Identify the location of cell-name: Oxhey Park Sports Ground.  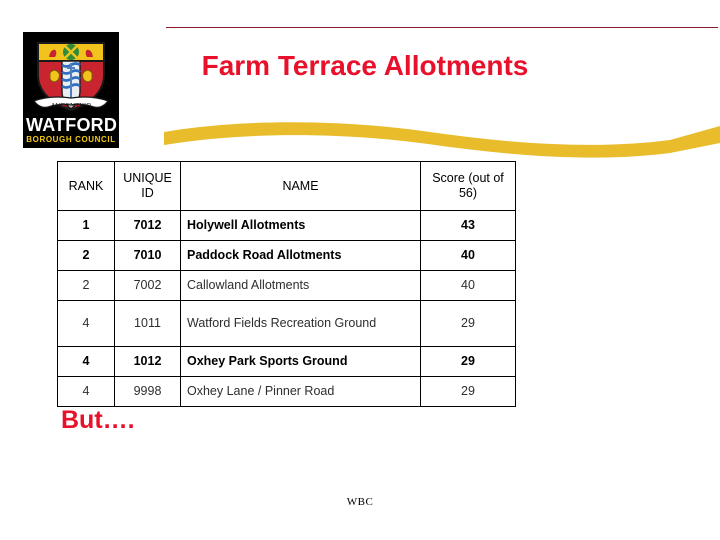
(300, 361).